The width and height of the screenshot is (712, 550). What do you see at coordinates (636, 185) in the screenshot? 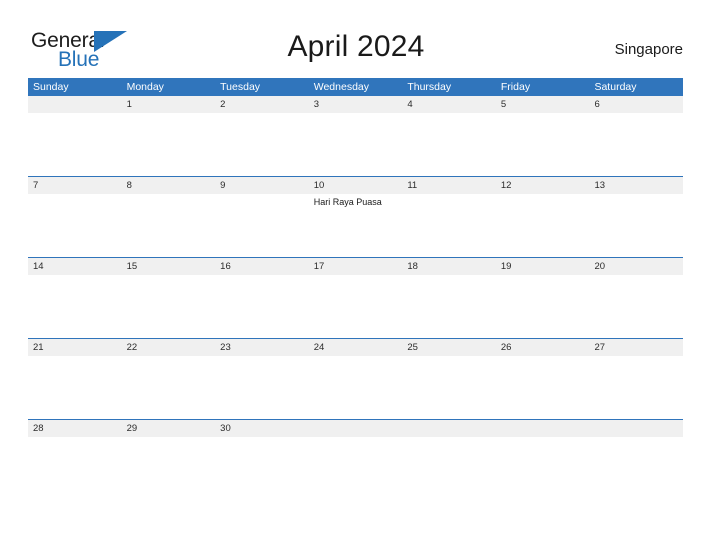
I see `day-number: 13` at bounding box center [636, 185].